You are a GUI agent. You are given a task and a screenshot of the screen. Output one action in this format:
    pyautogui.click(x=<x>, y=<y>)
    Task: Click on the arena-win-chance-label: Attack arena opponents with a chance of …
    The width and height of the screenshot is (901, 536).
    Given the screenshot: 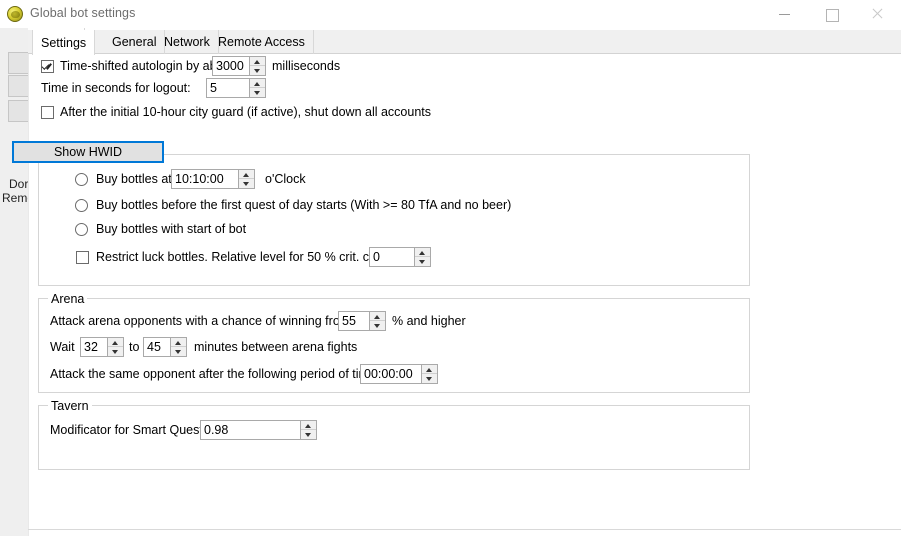 What is the action you would take?
    pyautogui.click(x=200, y=321)
    